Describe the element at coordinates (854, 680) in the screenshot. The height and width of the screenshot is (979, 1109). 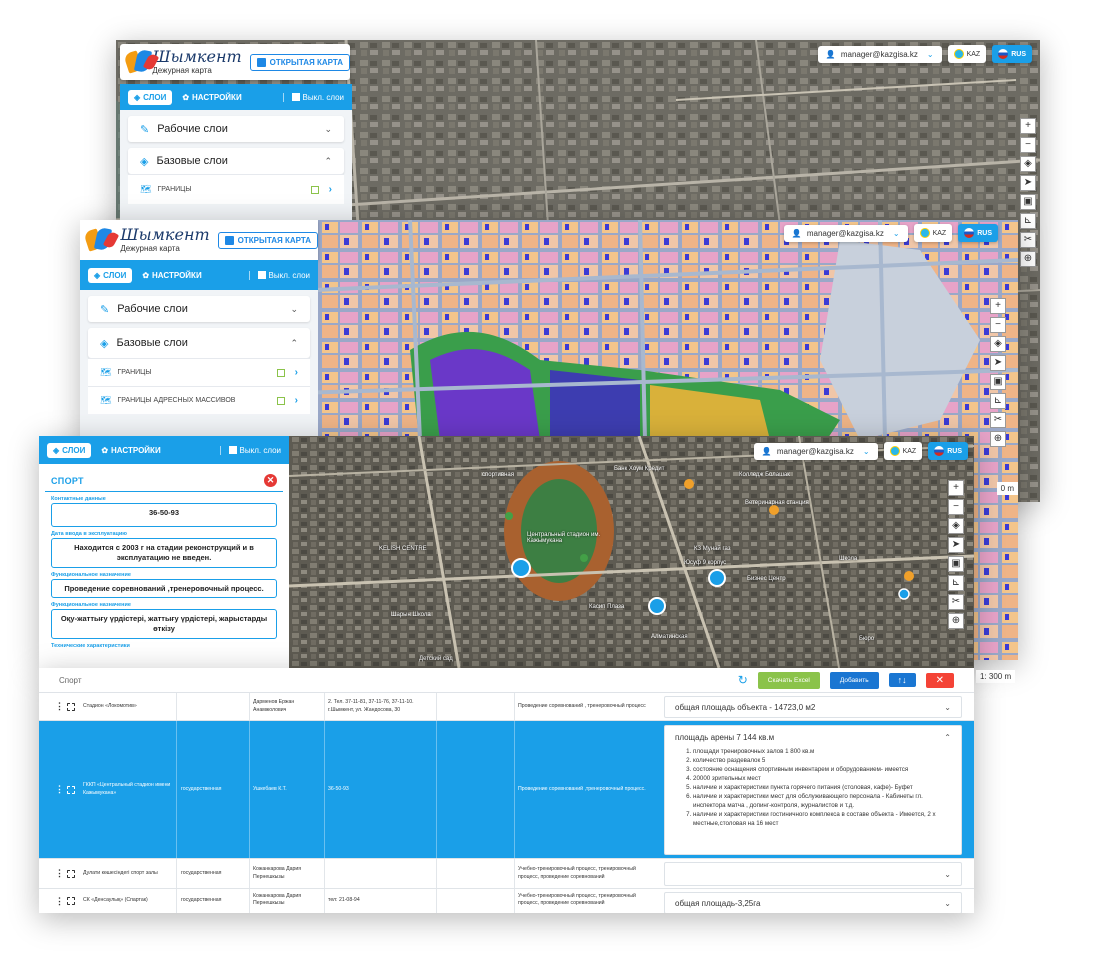
I see `add-button: Добавить` at that location.